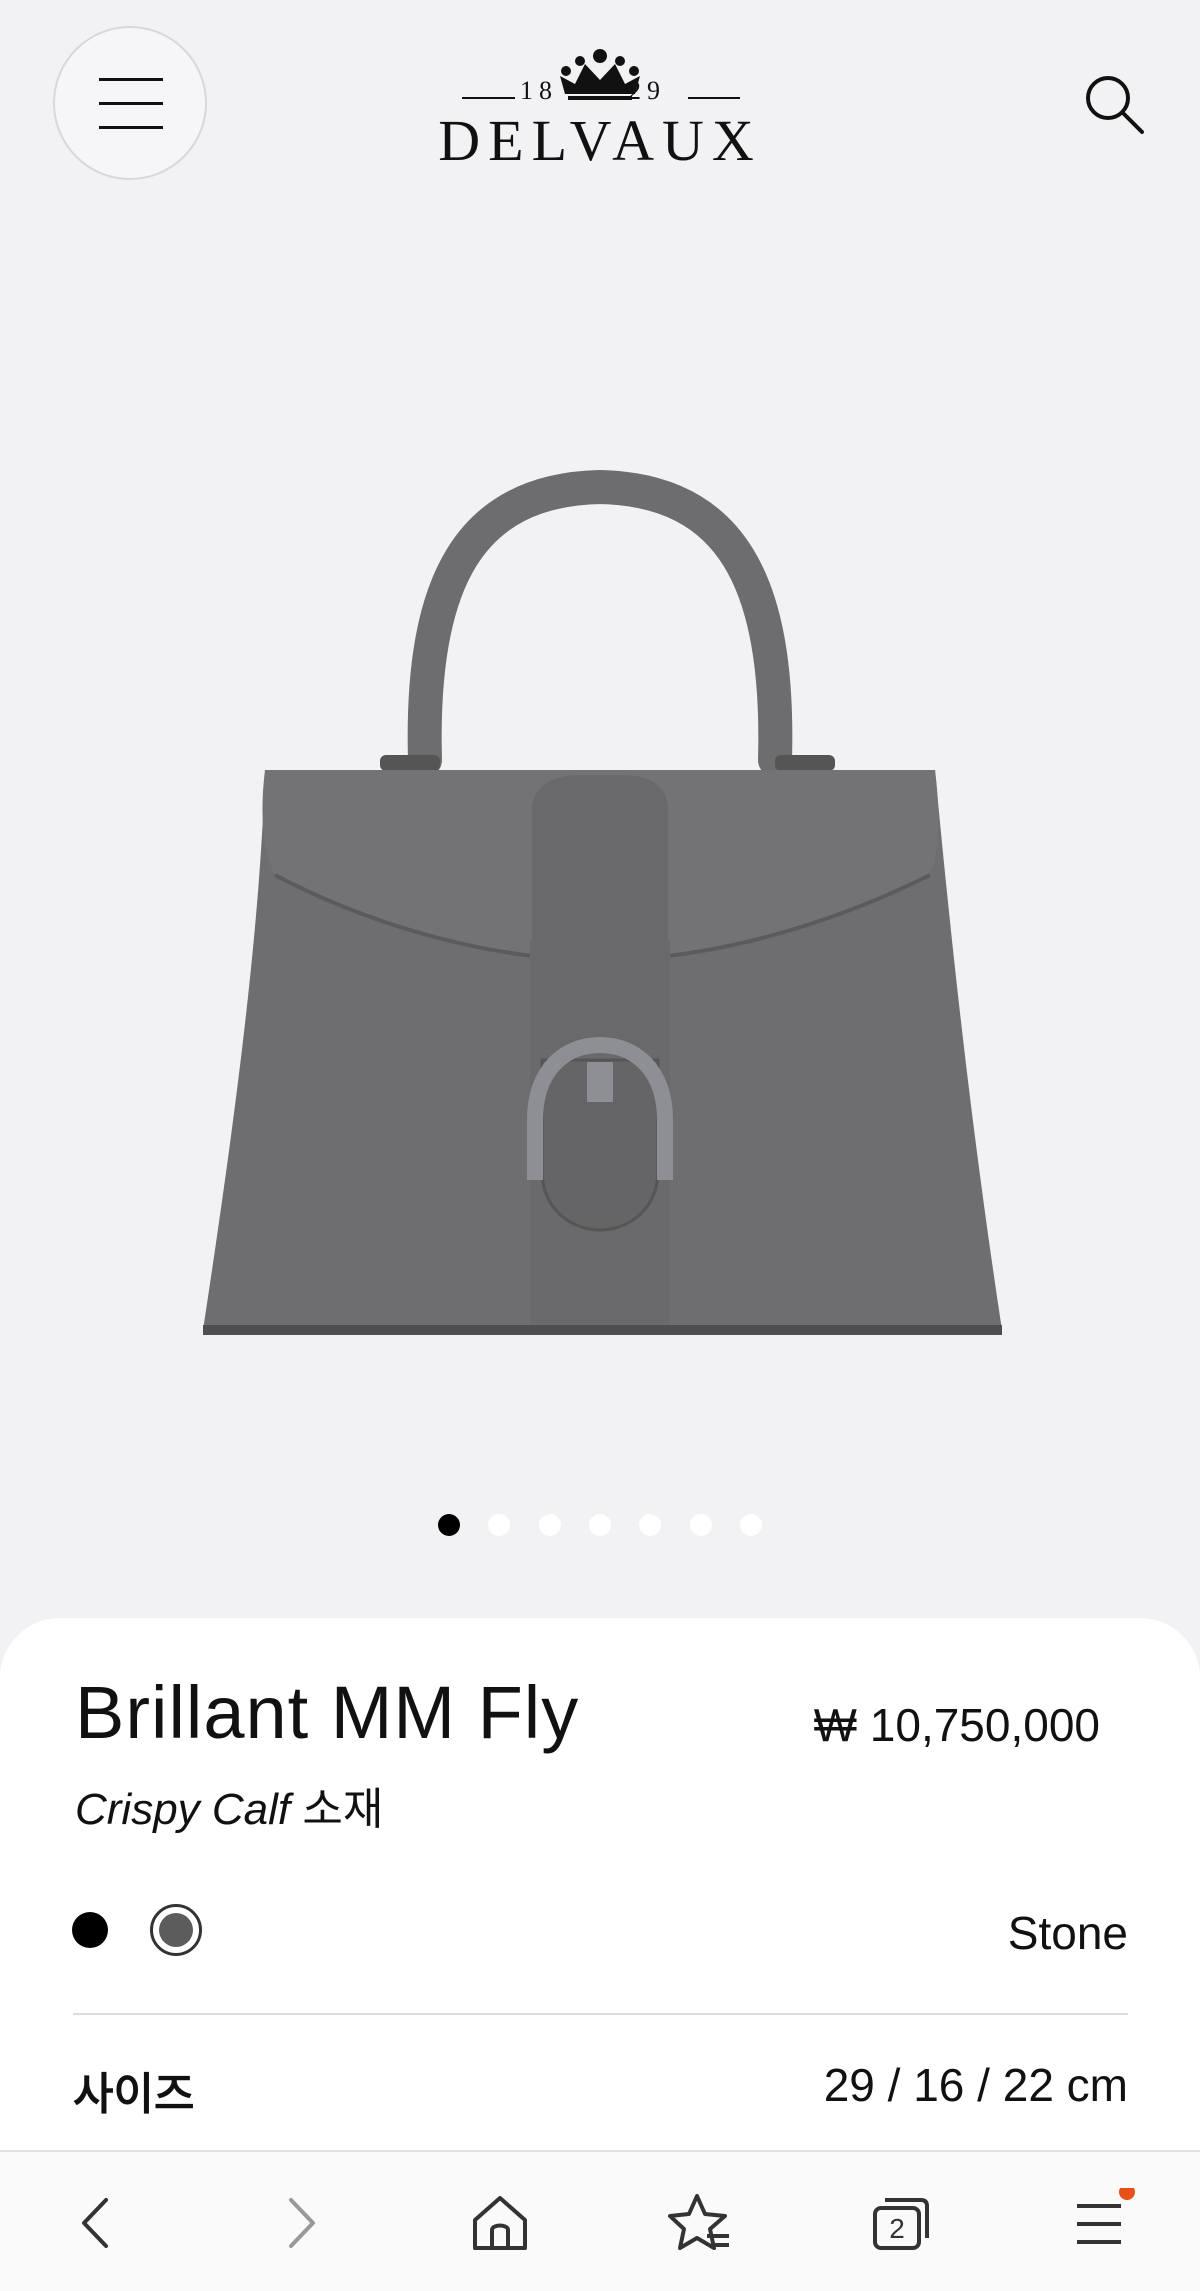  I want to click on tabs-count: 2, so click(897, 2228).